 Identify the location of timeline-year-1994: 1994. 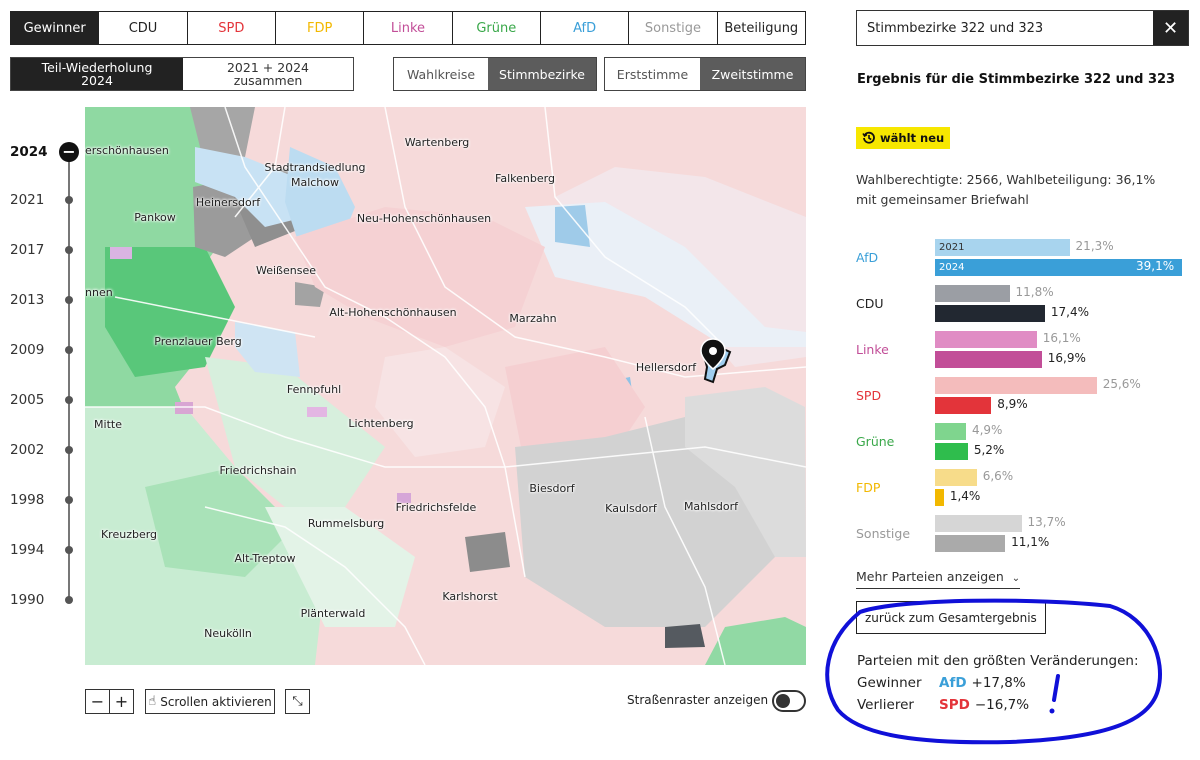
(45, 550).